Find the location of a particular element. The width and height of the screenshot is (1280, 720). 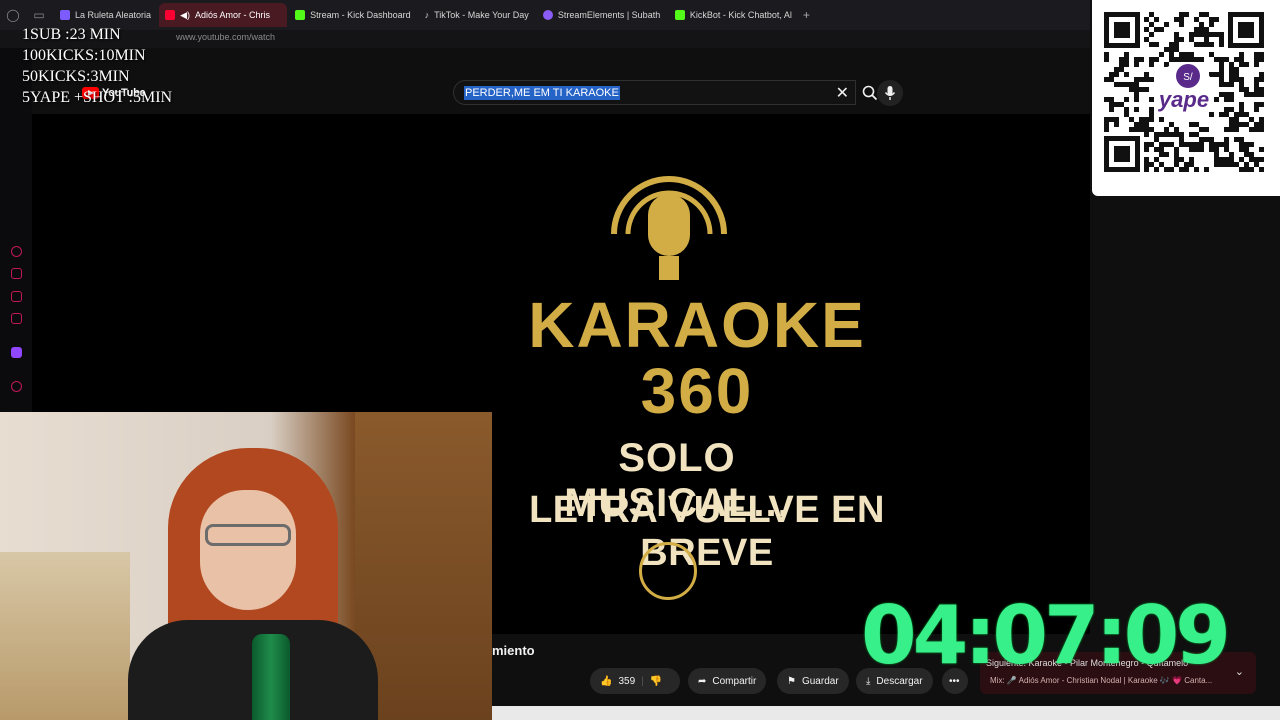

instagram-icon is located at coordinates (16, 296).